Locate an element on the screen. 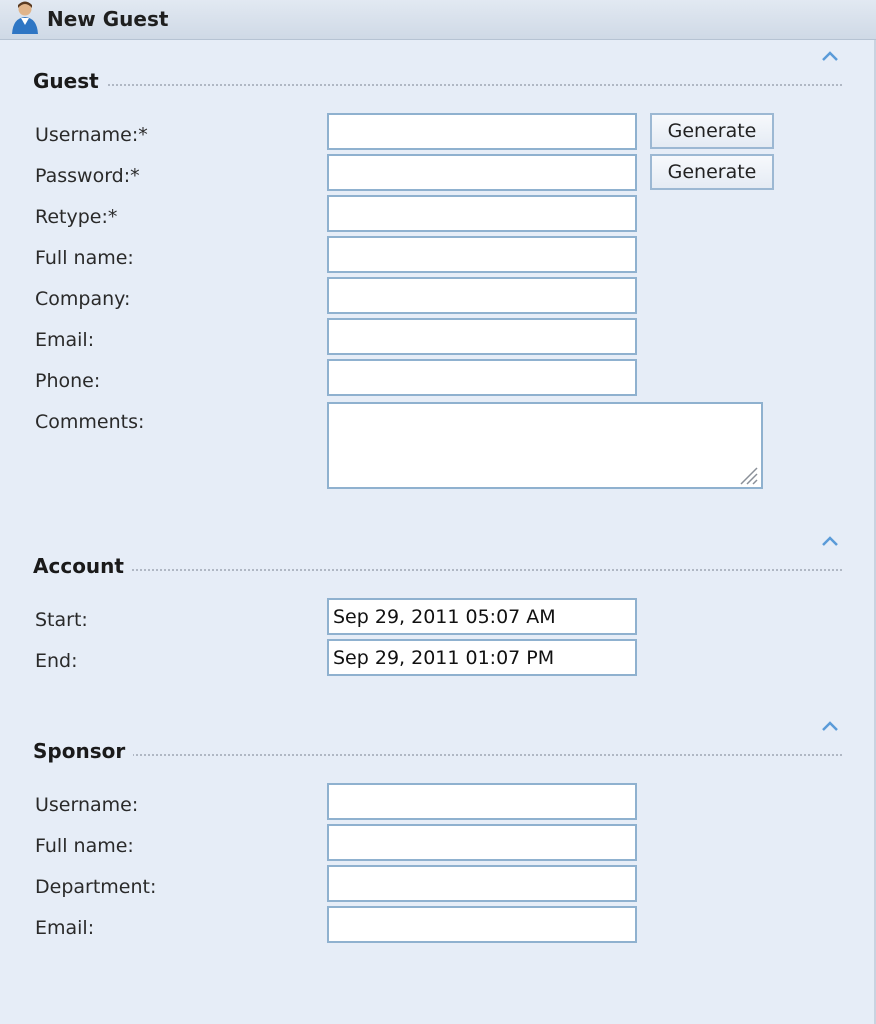  guest-retype-input is located at coordinates (482, 213).